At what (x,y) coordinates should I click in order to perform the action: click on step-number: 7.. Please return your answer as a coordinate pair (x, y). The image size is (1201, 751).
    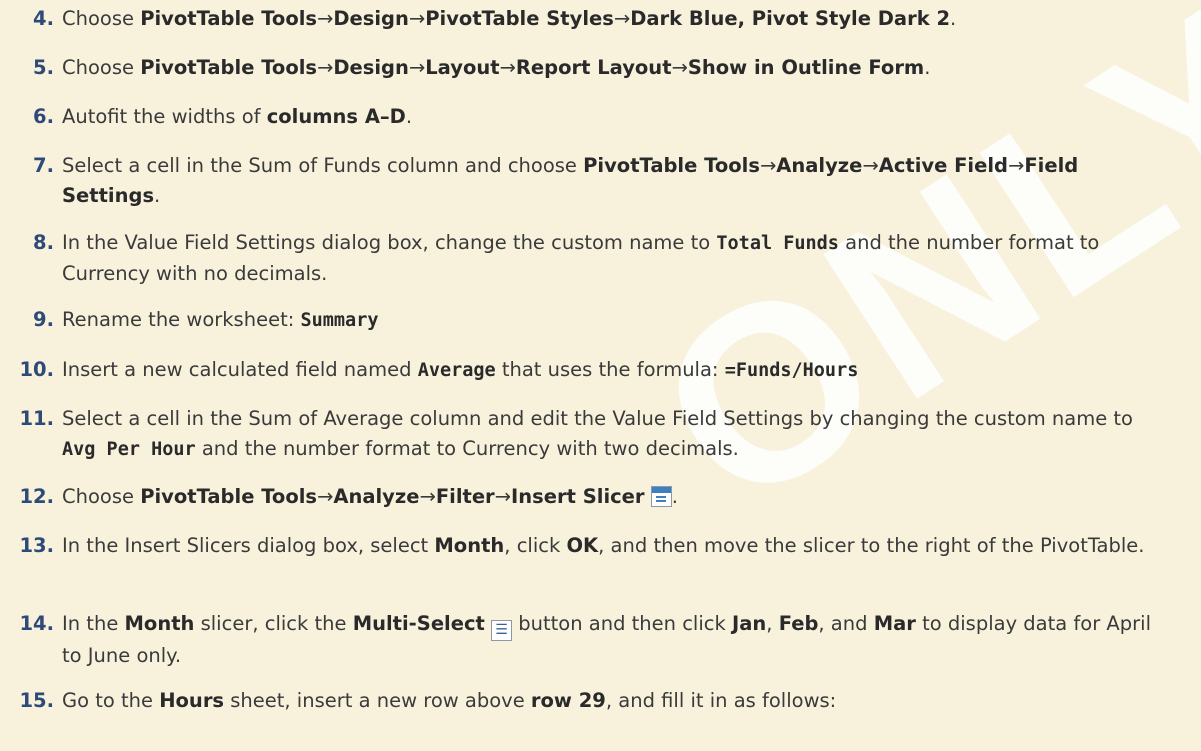
    Looking at the image, I should click on (43, 165).